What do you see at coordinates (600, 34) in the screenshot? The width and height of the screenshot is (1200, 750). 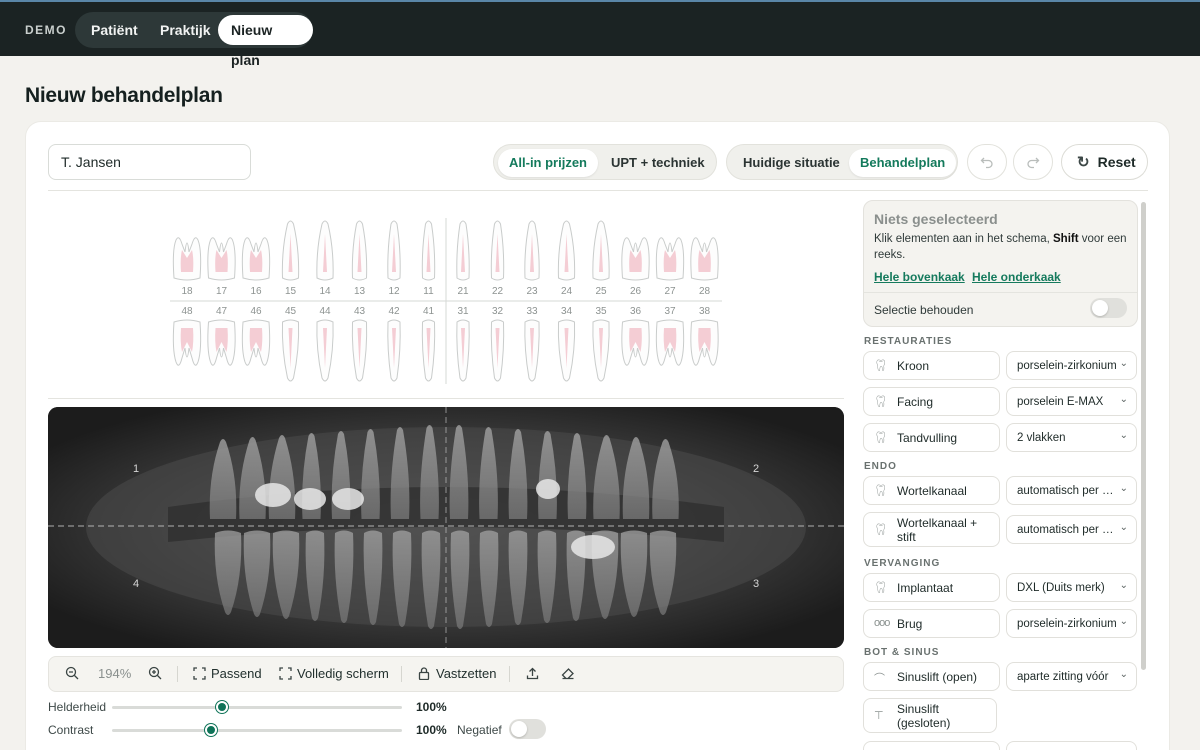 I see `top-navigation-bar: DEMO Patiënt Praktijk Nieuw plan` at bounding box center [600, 34].